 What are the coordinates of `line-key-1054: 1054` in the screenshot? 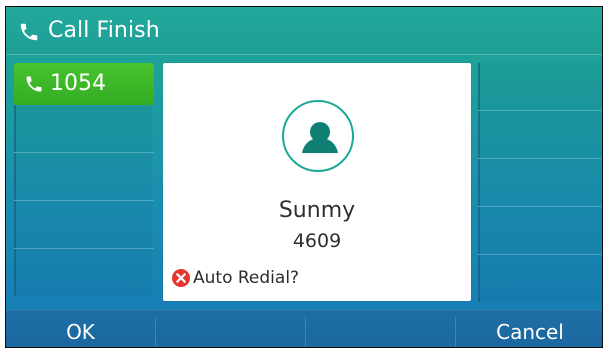 It's located at (84, 84).